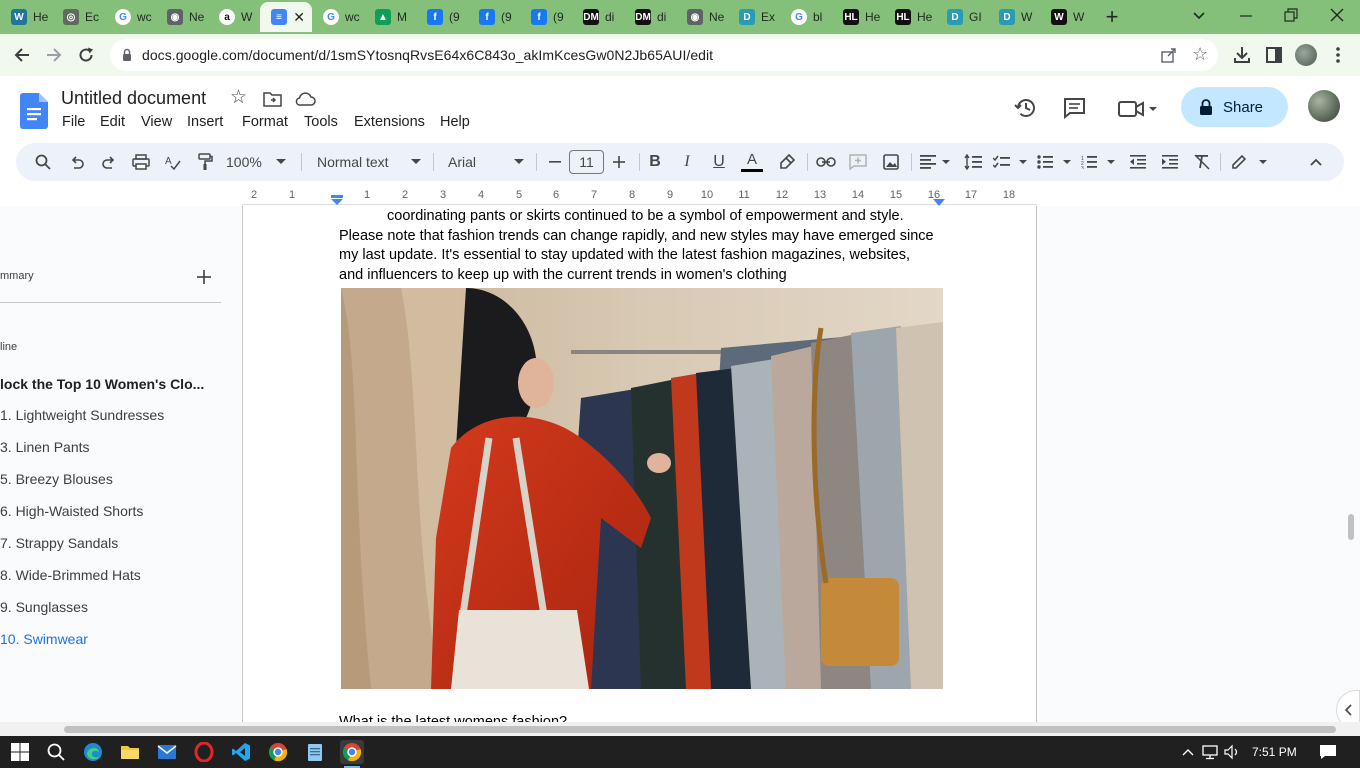 This screenshot has width=1360, height=768. I want to click on browser-tab-active: ≡ ✕, so click(286, 17).